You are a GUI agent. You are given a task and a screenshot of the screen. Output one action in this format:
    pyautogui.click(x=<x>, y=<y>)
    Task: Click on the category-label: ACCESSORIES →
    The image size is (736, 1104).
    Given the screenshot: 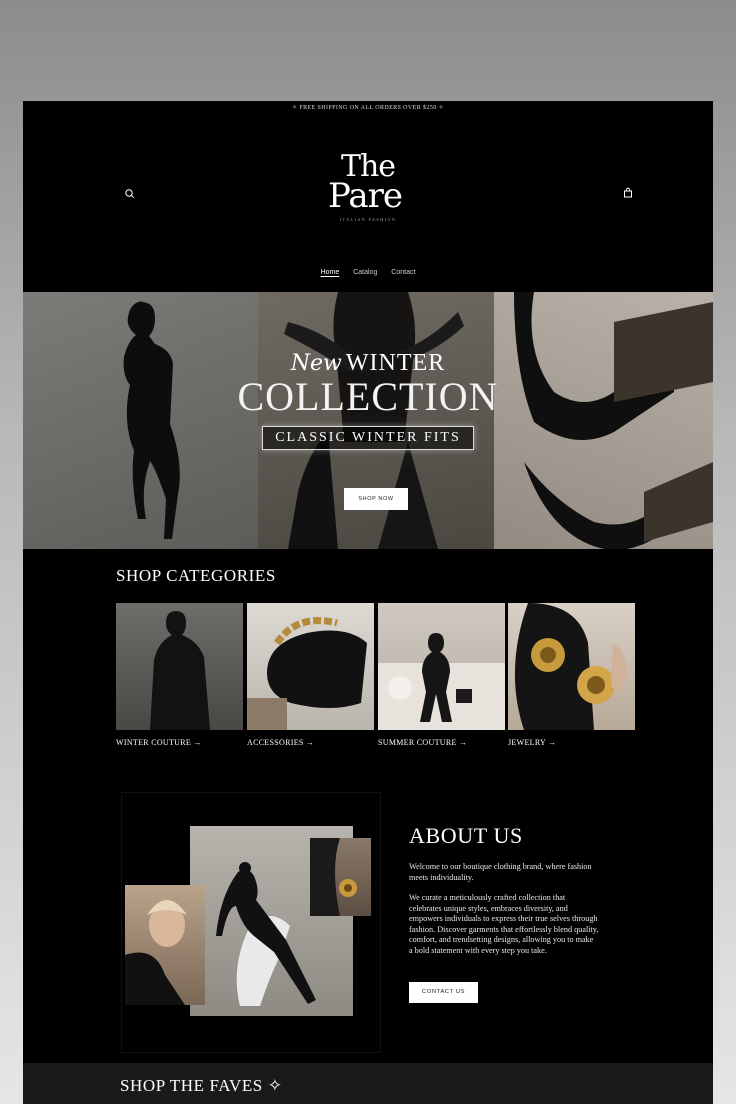 What is the action you would take?
    pyautogui.click(x=310, y=742)
    